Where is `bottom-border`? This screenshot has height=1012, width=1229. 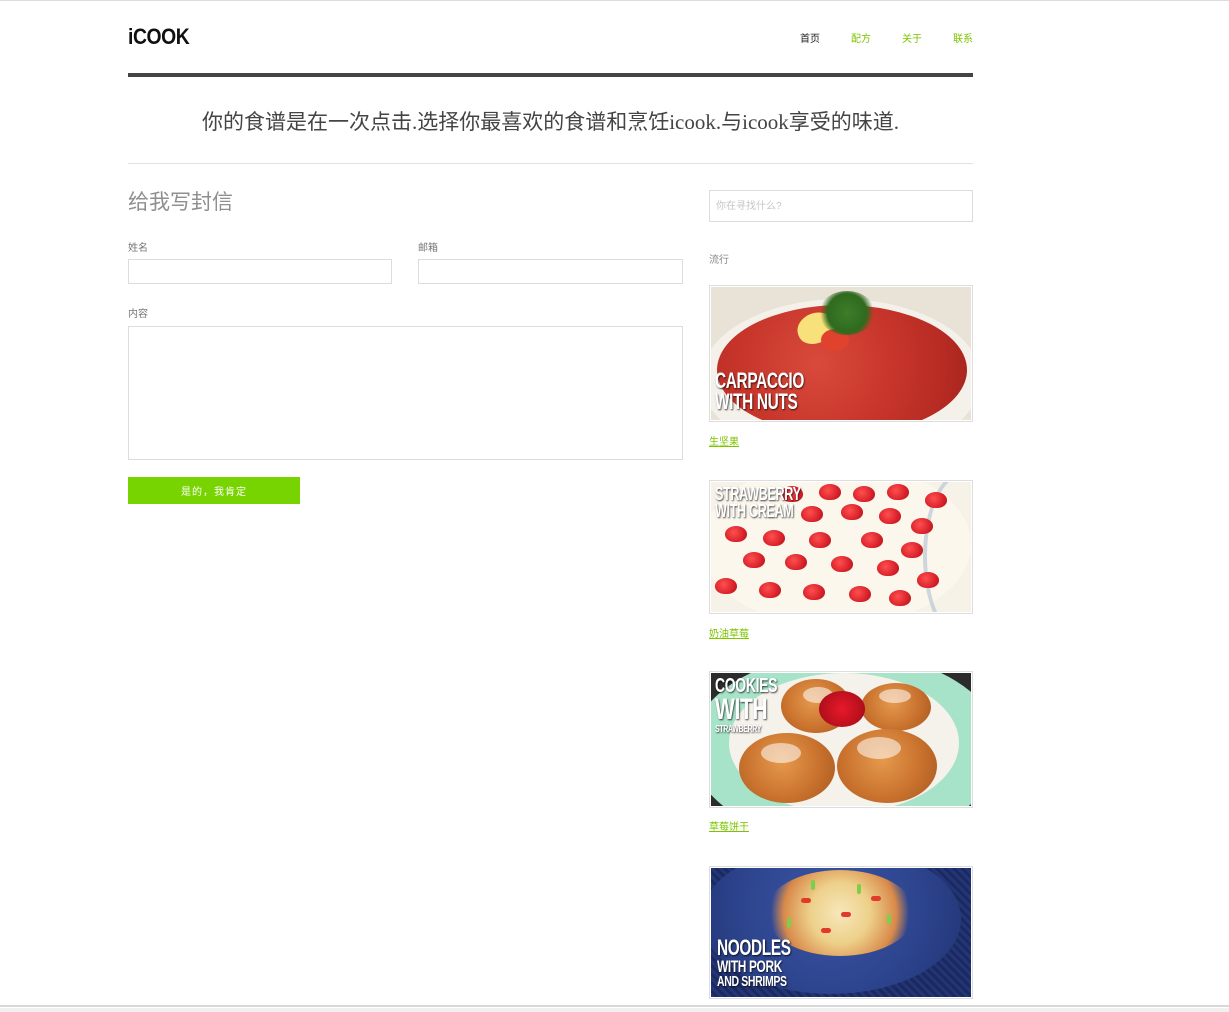
bottom-border is located at coordinates (614, 1006).